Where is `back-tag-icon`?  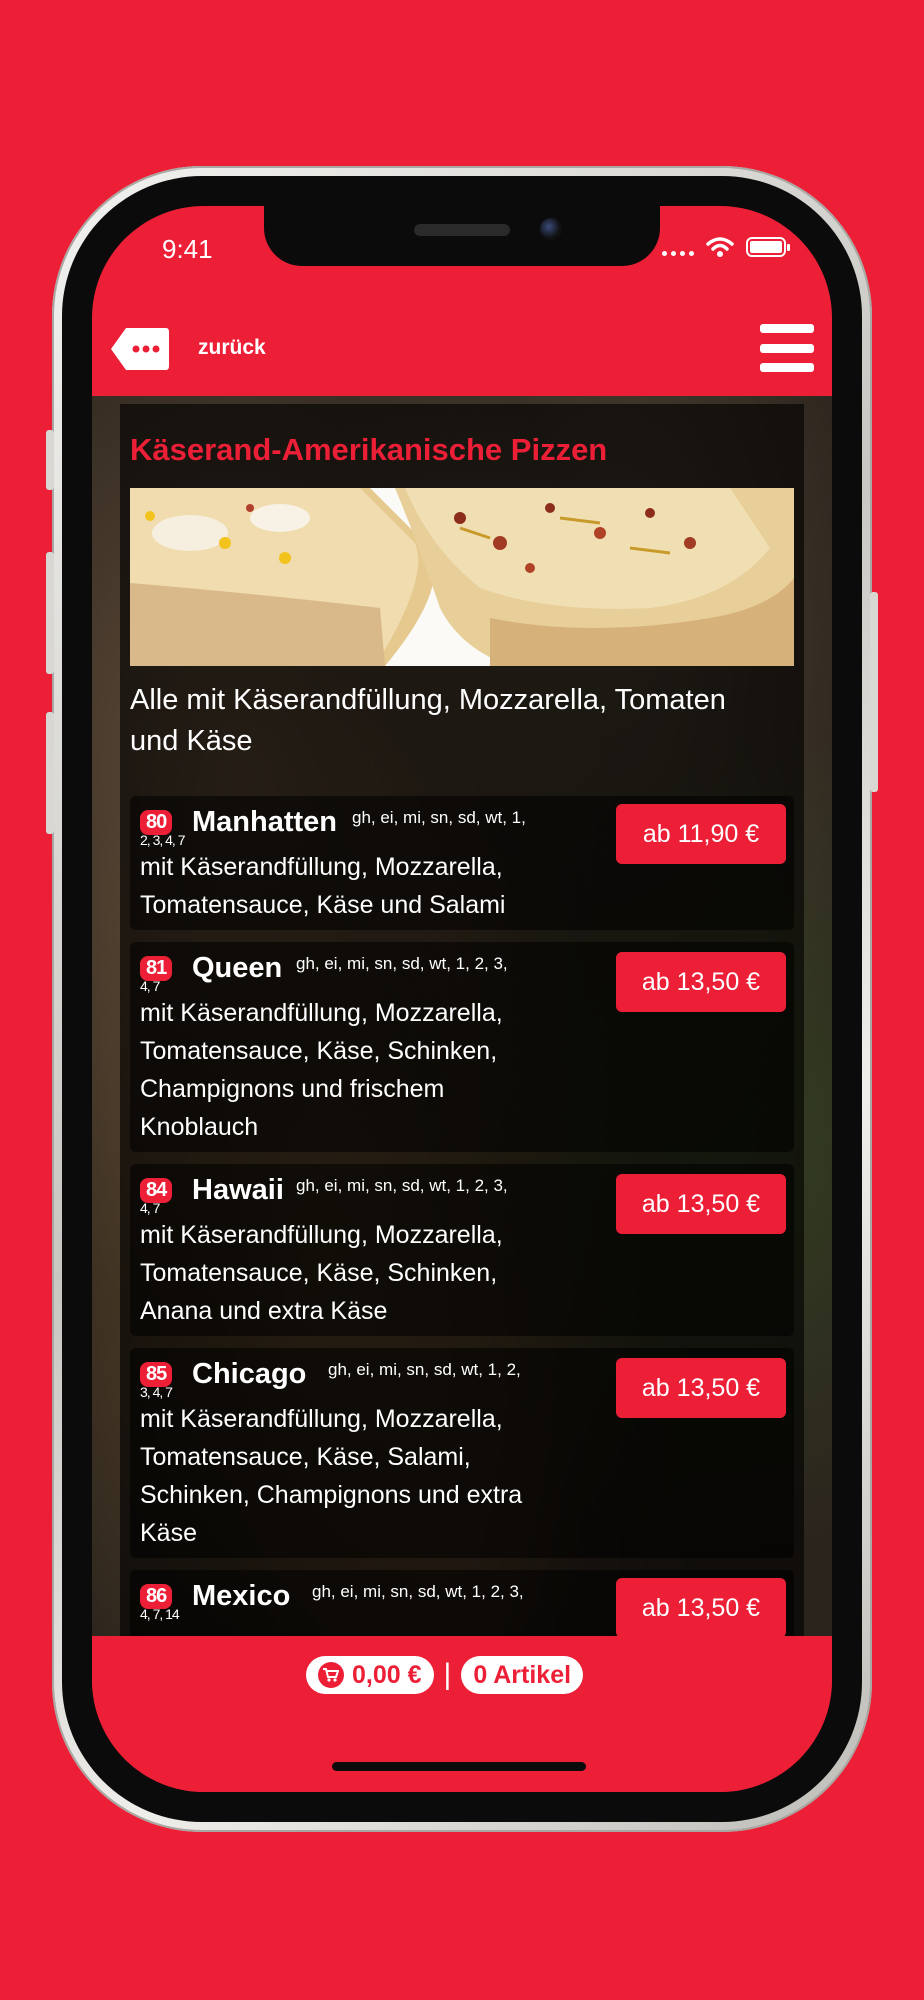
back-tag-icon is located at coordinates (140, 349).